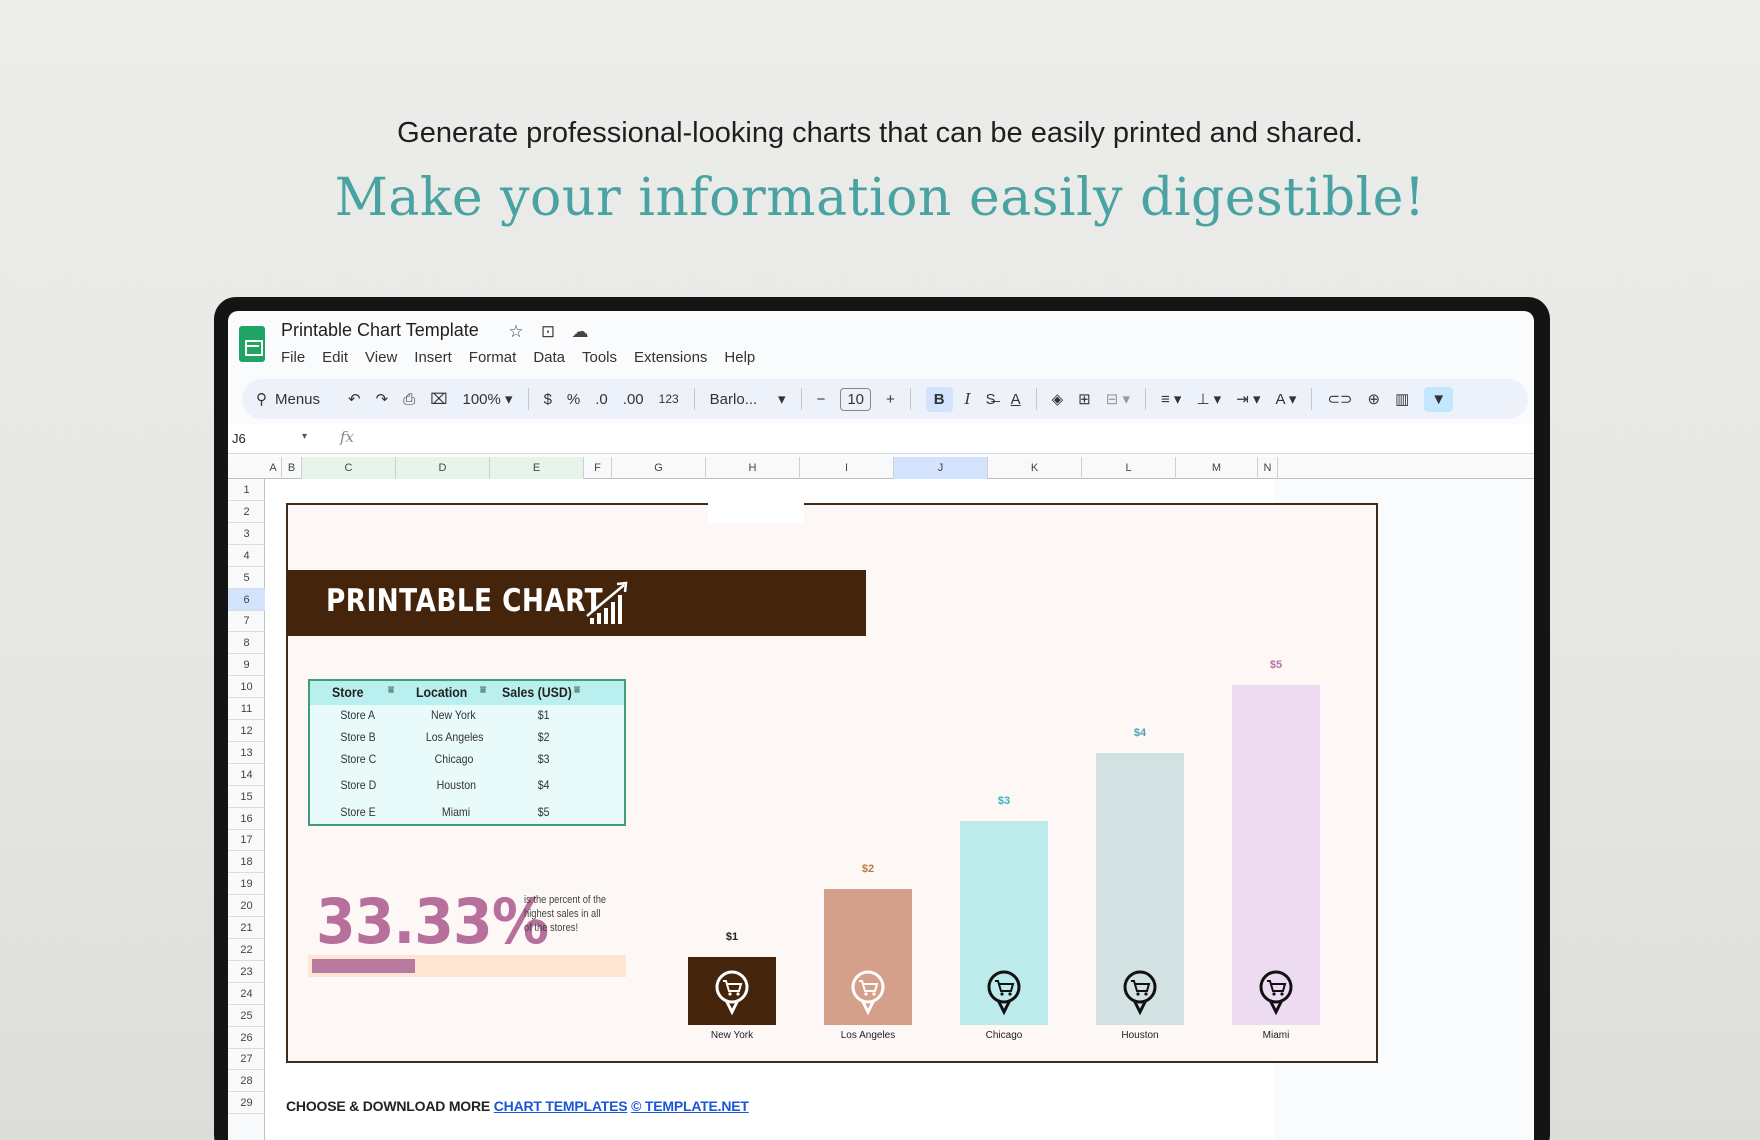 This screenshot has height=1140, width=1760. What do you see at coordinates (453, 715) in the screenshot?
I see `cell-location: New York` at bounding box center [453, 715].